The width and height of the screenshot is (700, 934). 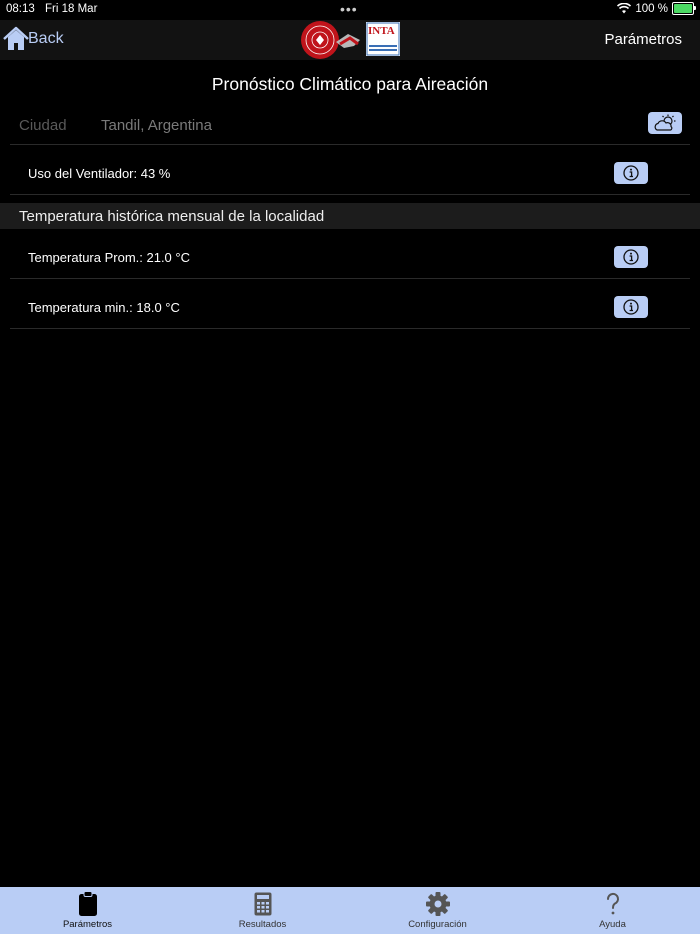 I want to click on tab-configuracion: Configuración, so click(x=437, y=910).